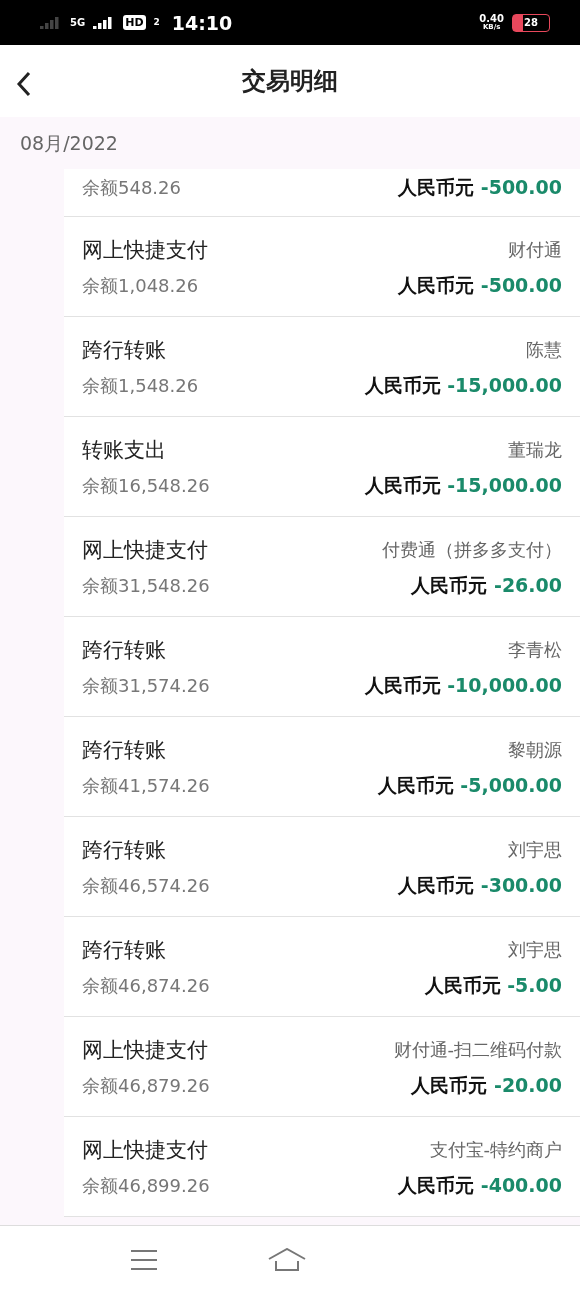  Describe the element at coordinates (535, 750) in the screenshot. I see `counterparty: 黎朝源` at that location.